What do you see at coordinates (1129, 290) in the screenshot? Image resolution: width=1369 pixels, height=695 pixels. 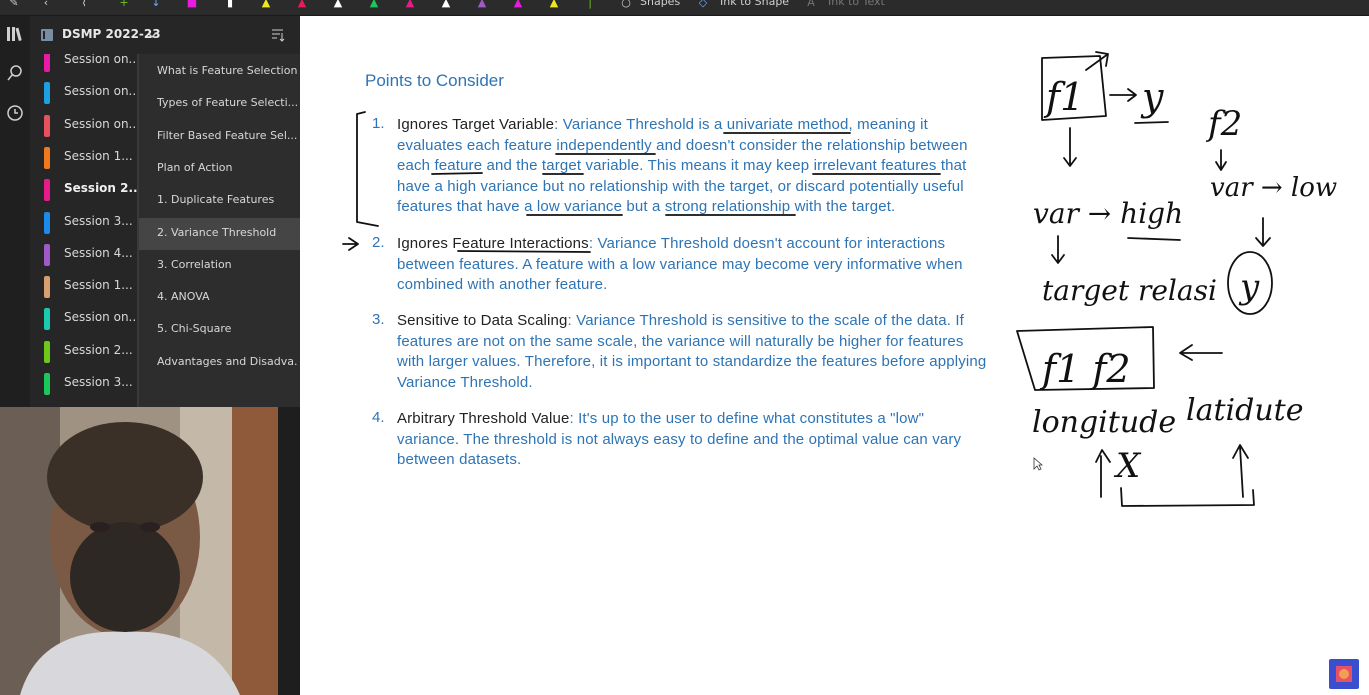 I see `ink-text-target-relation: target relasi` at bounding box center [1129, 290].